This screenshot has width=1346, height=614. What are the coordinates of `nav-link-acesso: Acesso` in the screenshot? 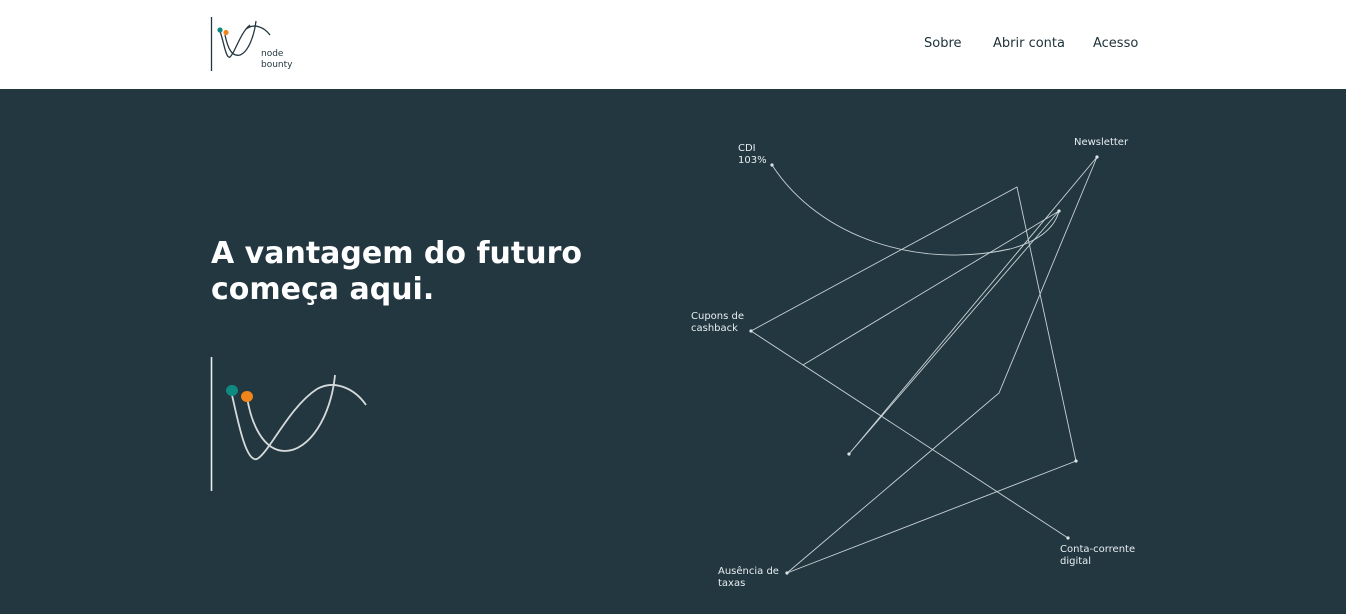 It's located at (1115, 43).